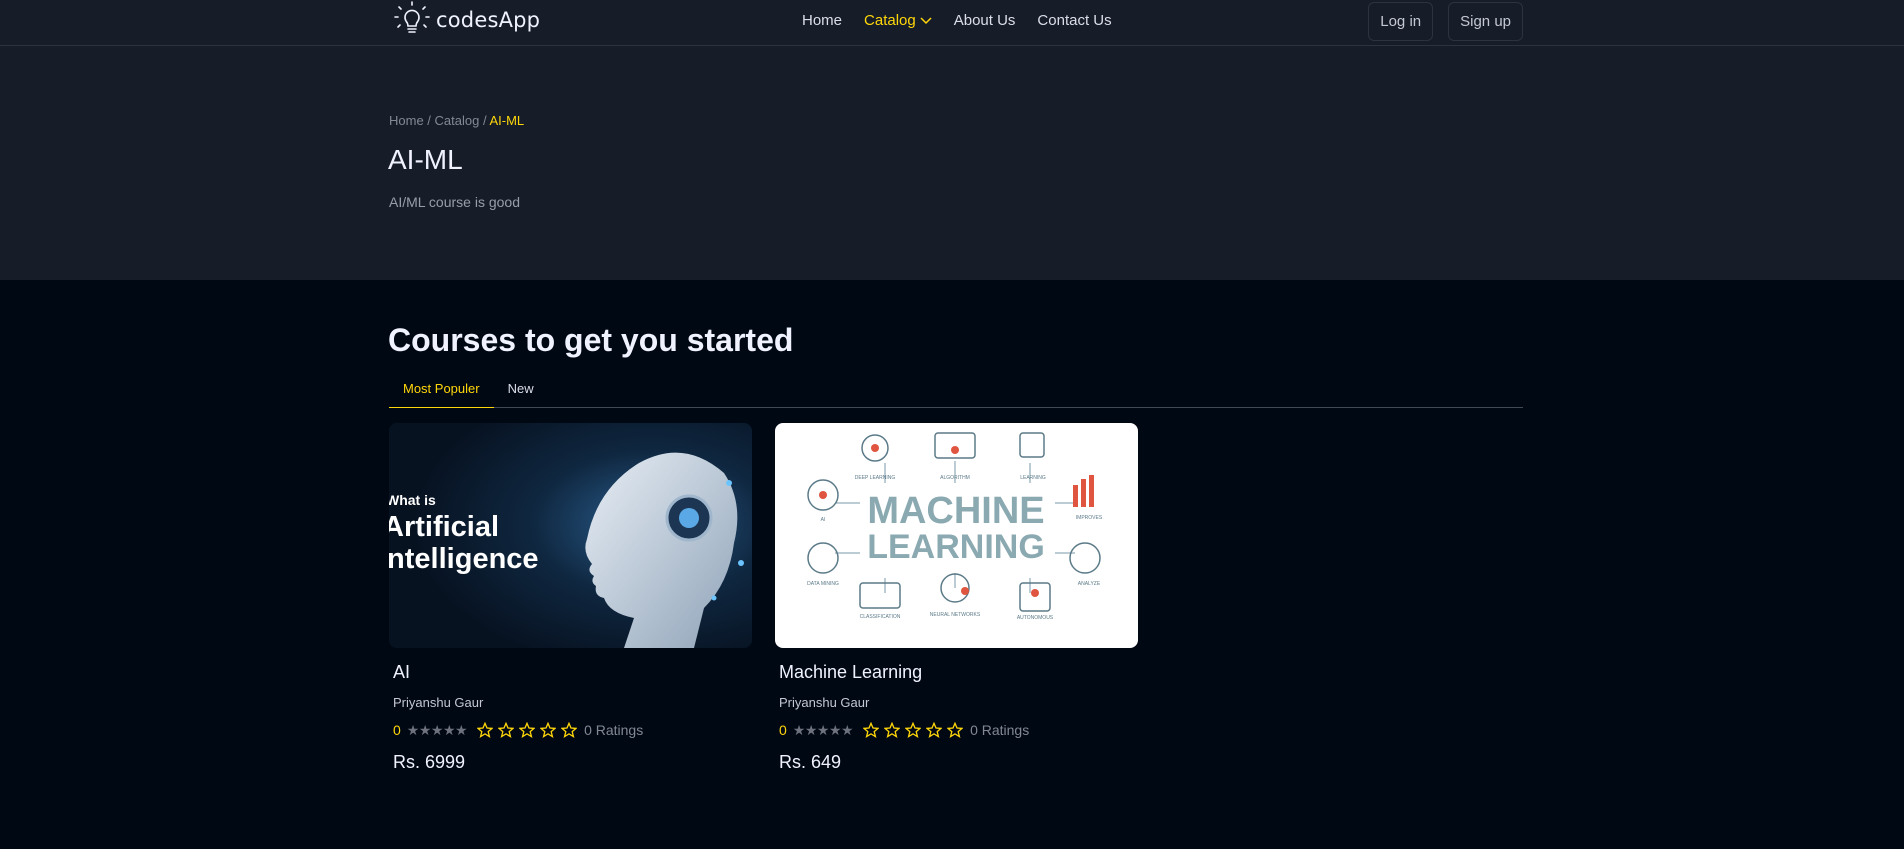 The width and height of the screenshot is (1904, 849). Describe the element at coordinates (955, 511) in the screenshot. I see `thumbnail-text-line1: MACHINE` at that location.